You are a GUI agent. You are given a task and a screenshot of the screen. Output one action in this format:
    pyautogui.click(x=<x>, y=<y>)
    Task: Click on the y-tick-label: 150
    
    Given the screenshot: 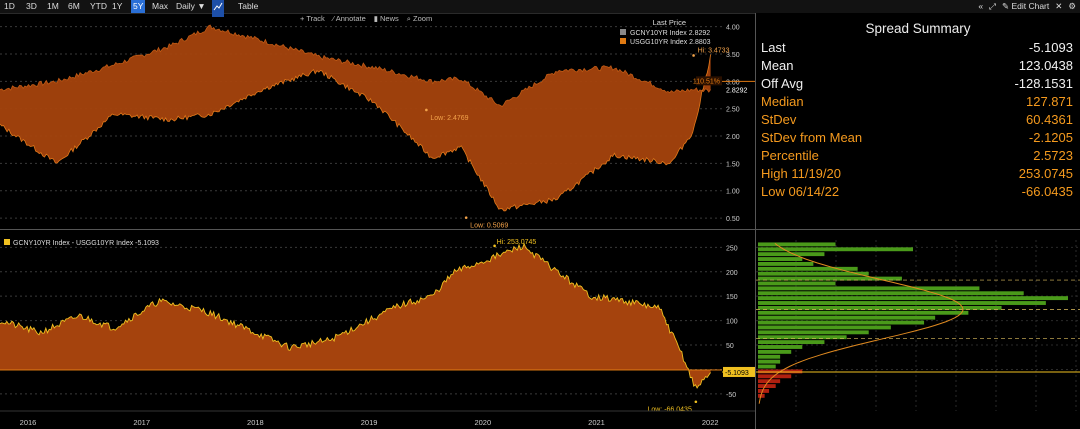 What is the action you would take?
    pyautogui.click(x=732, y=297)
    